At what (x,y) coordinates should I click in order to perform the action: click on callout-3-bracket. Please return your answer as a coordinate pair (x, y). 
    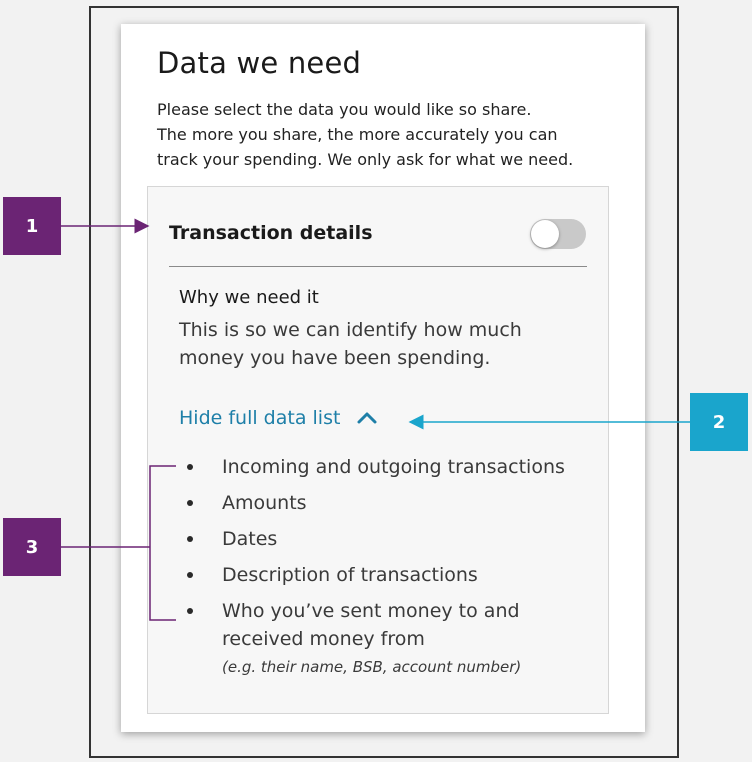
    Looking at the image, I should click on (162, 543).